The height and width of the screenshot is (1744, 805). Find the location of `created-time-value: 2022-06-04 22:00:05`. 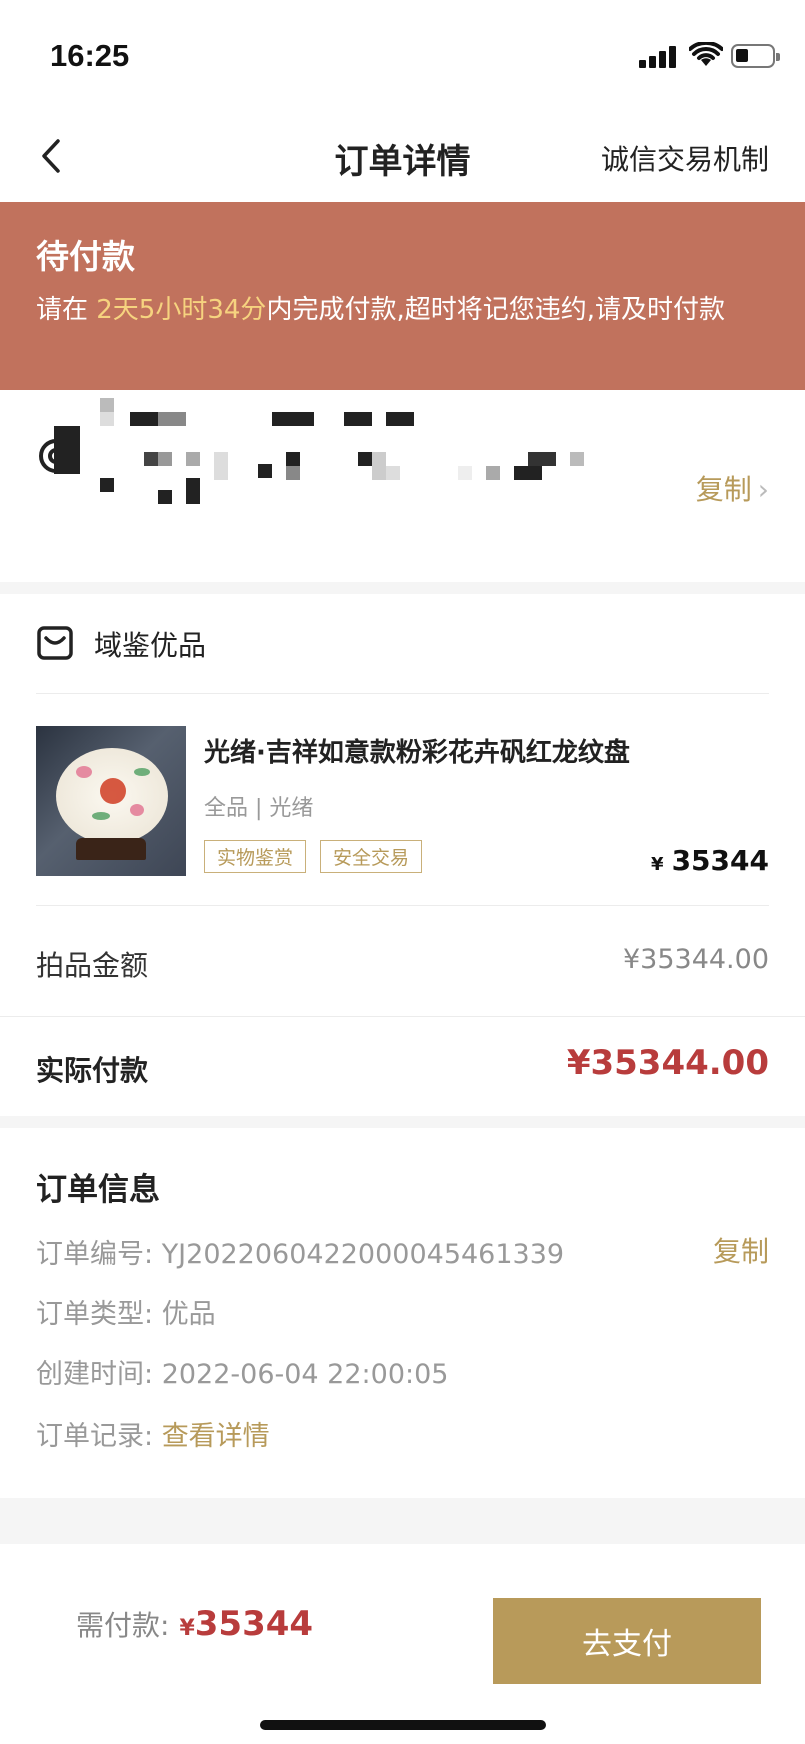

created-time-value: 2022-06-04 22:00:05 is located at coordinates (305, 1374).